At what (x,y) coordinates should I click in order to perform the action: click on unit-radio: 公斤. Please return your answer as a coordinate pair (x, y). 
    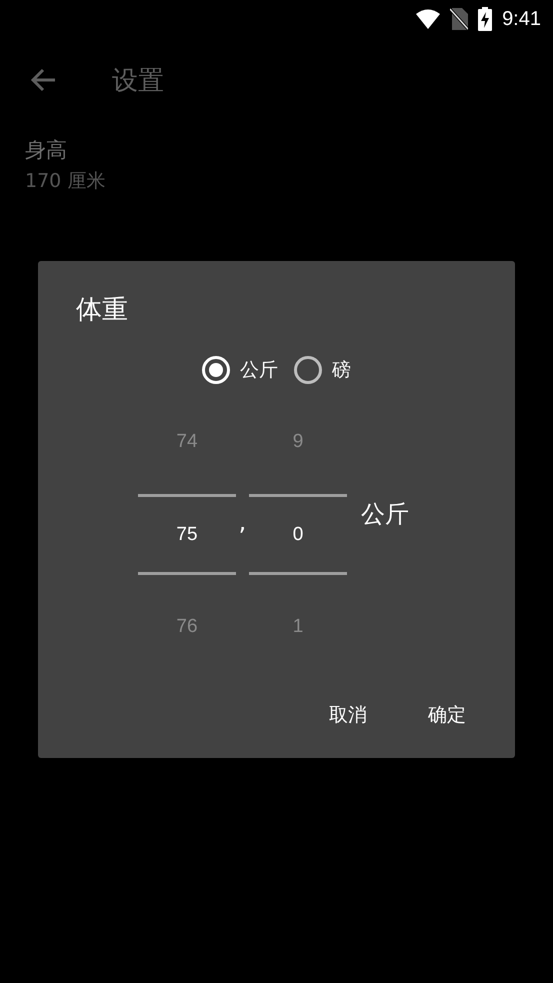
    Looking at the image, I should click on (240, 370).